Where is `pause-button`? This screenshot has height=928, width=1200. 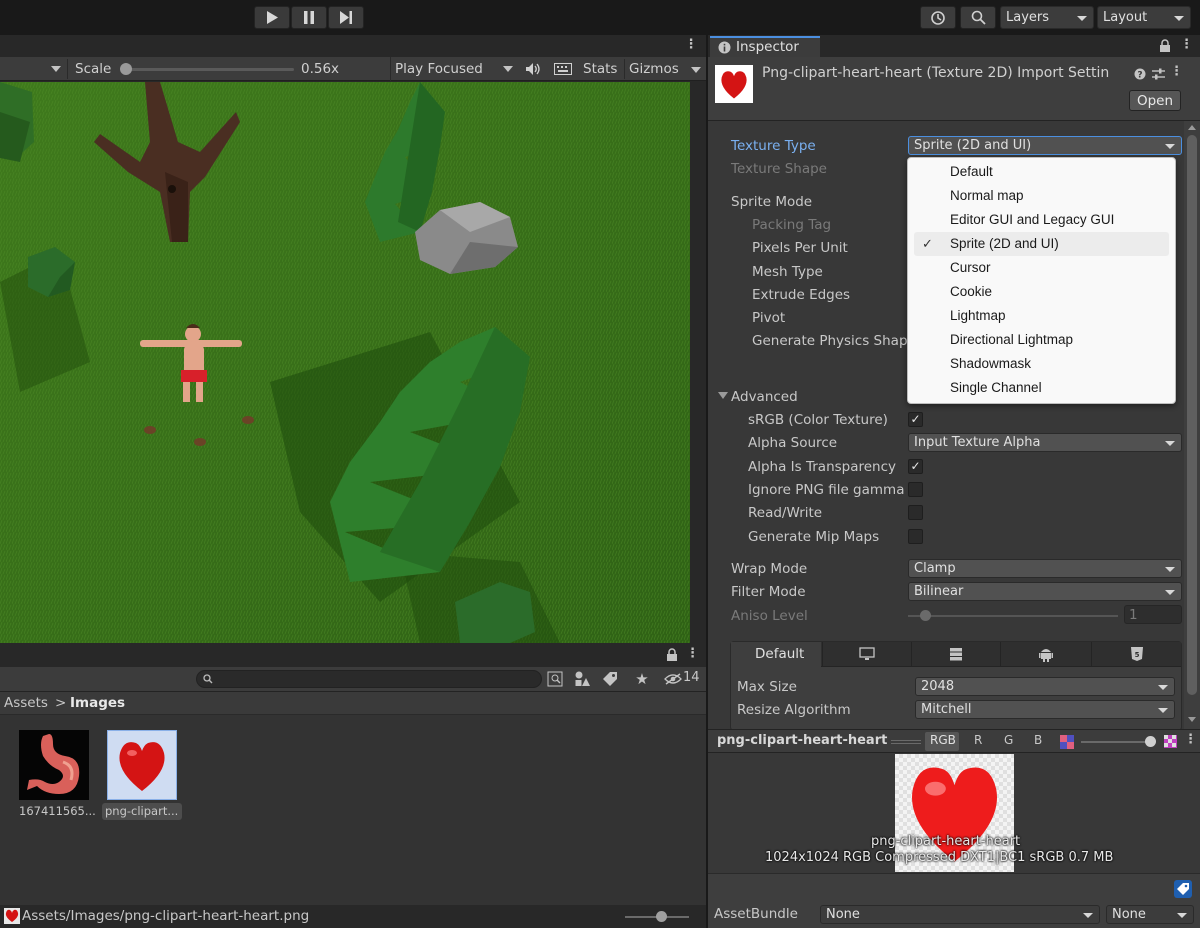 pause-button is located at coordinates (309, 17).